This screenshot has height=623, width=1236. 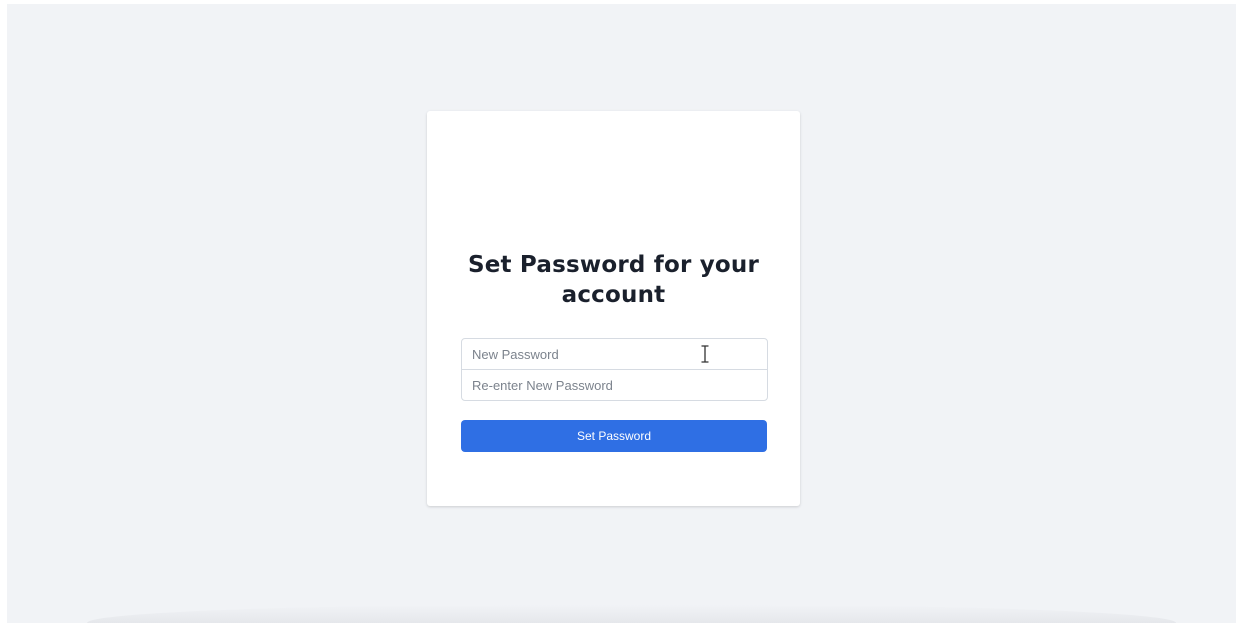 I want to click on page-title: Set Password for your account, so click(x=613, y=280).